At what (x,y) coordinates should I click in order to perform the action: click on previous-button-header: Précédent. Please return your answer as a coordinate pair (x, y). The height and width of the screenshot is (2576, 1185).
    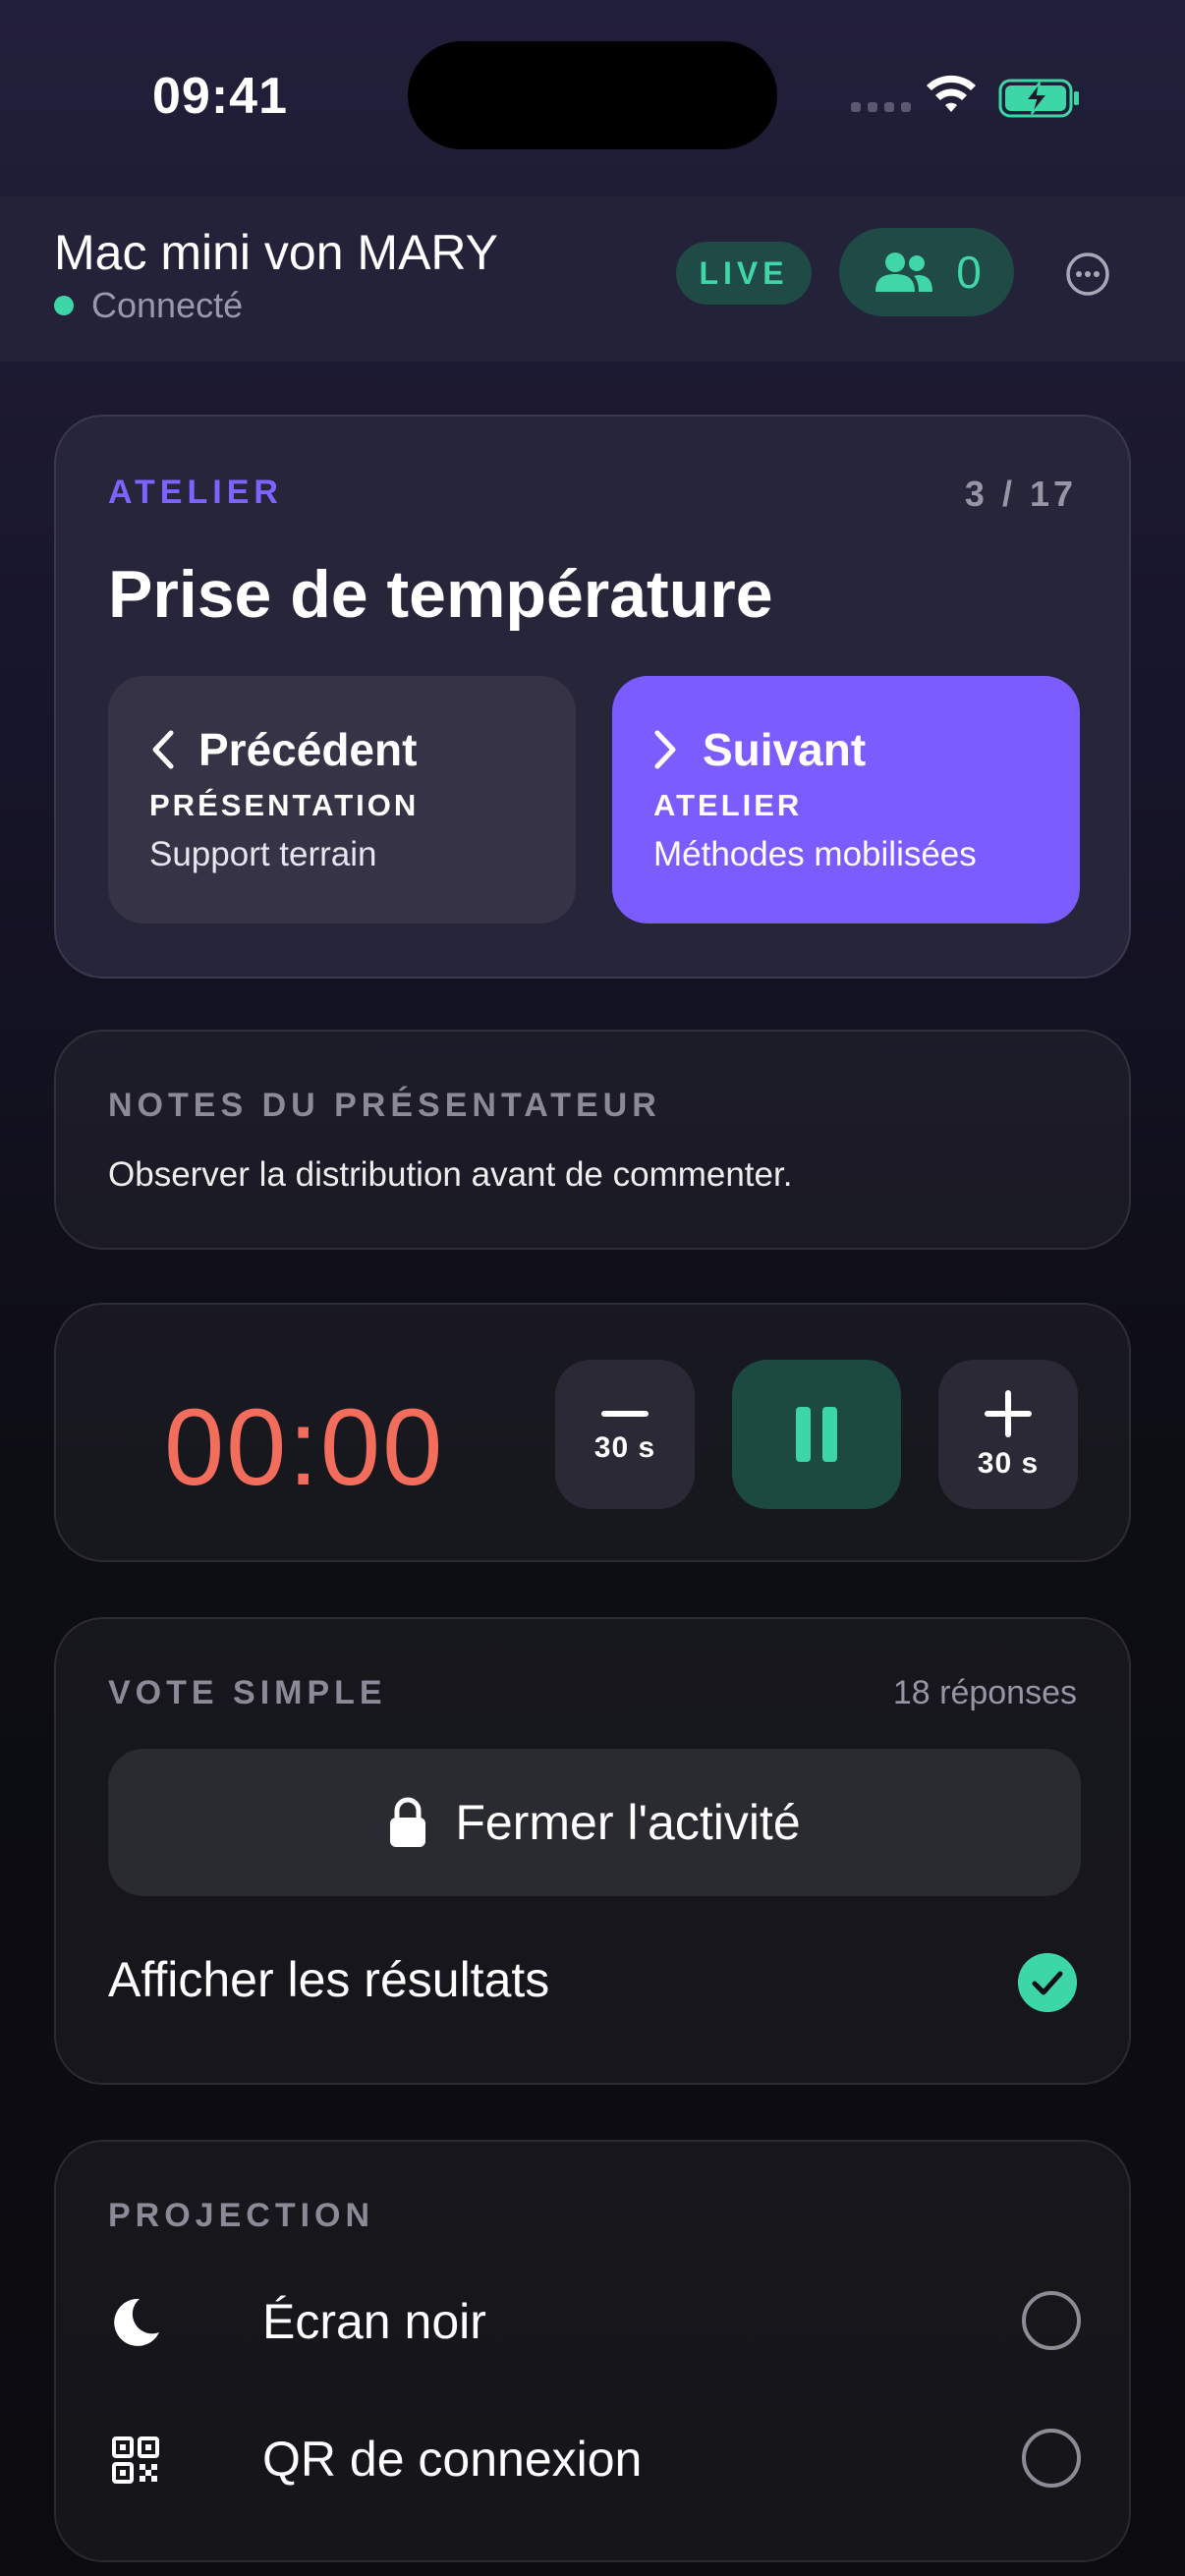
    Looking at the image, I should click on (282, 749).